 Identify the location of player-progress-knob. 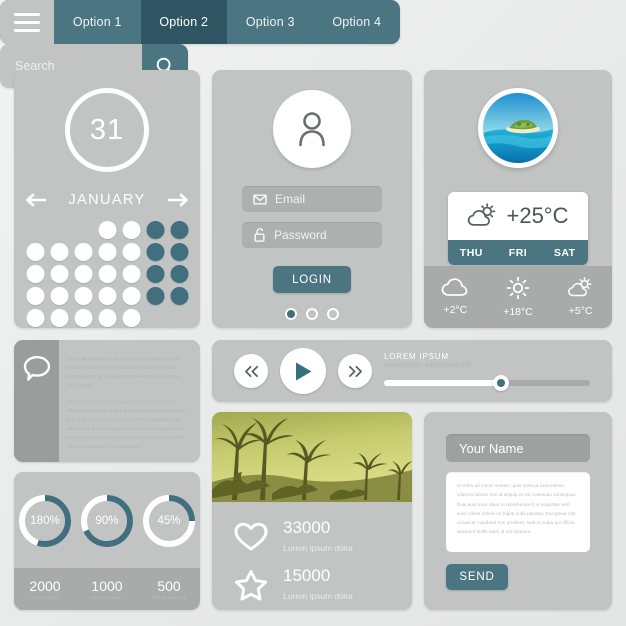
(501, 383).